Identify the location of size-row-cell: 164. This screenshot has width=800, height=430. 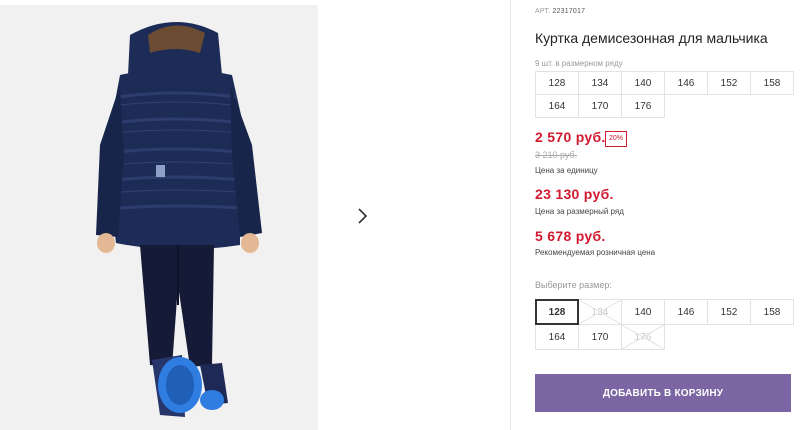
(557, 106).